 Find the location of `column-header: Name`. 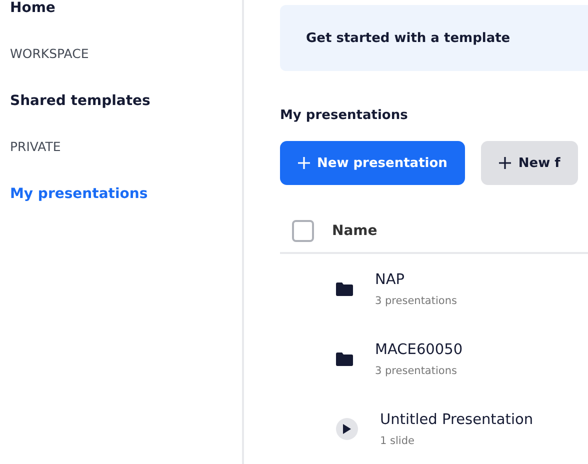

column-header: Name is located at coordinates (355, 231).